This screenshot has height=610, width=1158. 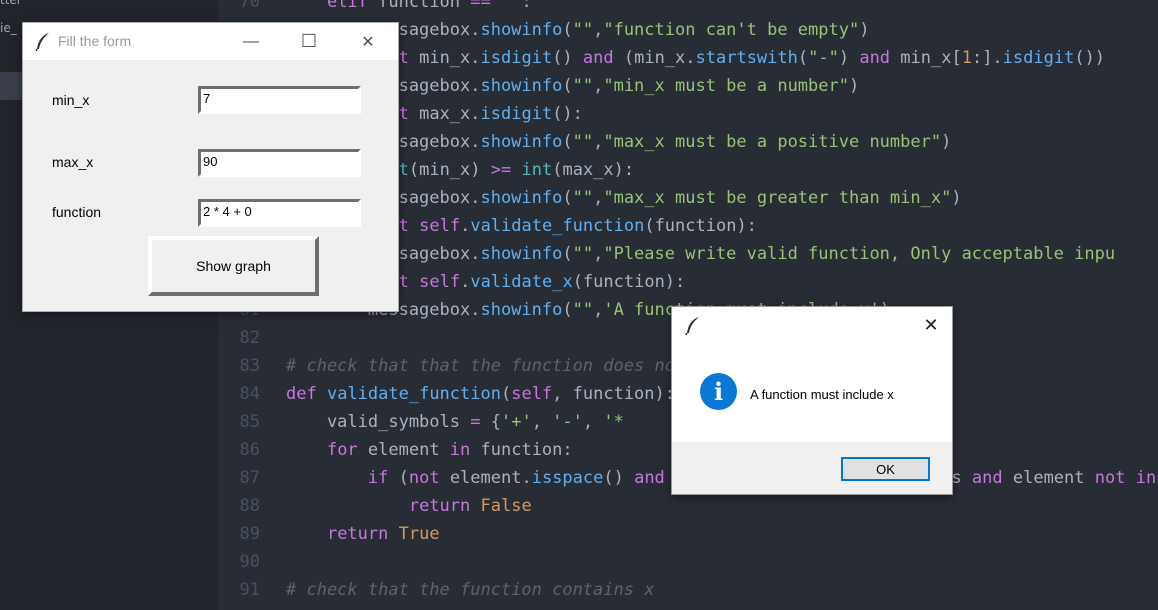 What do you see at coordinates (71, 100) in the screenshot?
I see `min-x-label: min_x` at bounding box center [71, 100].